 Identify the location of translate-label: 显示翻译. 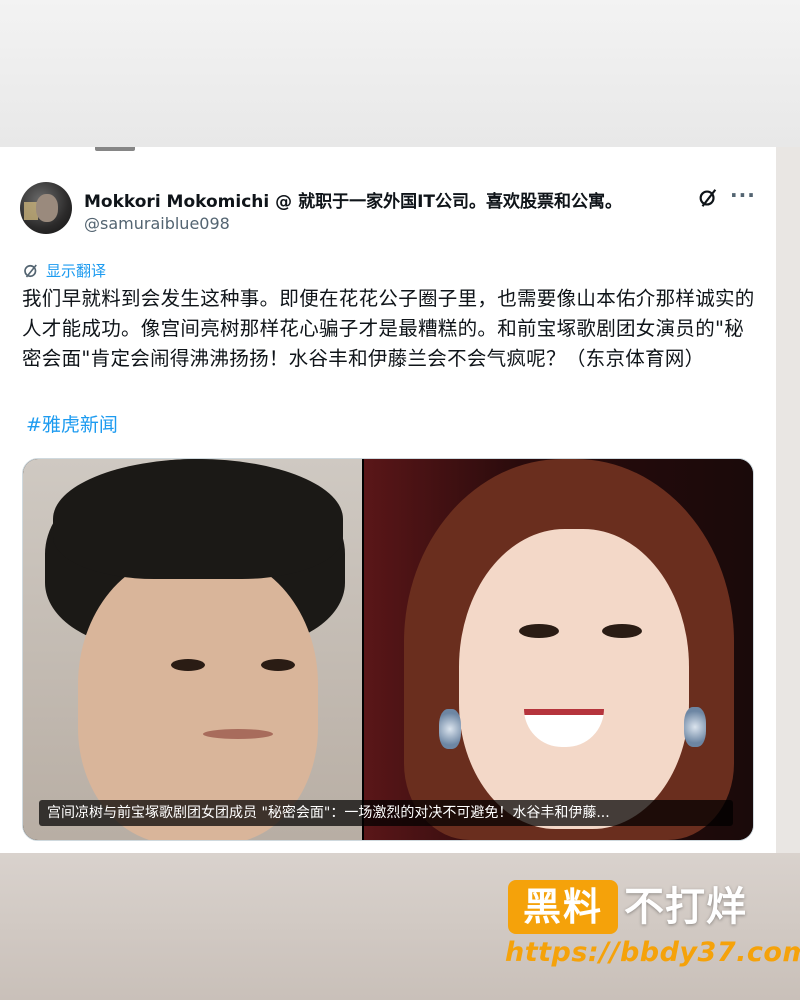
(76, 271).